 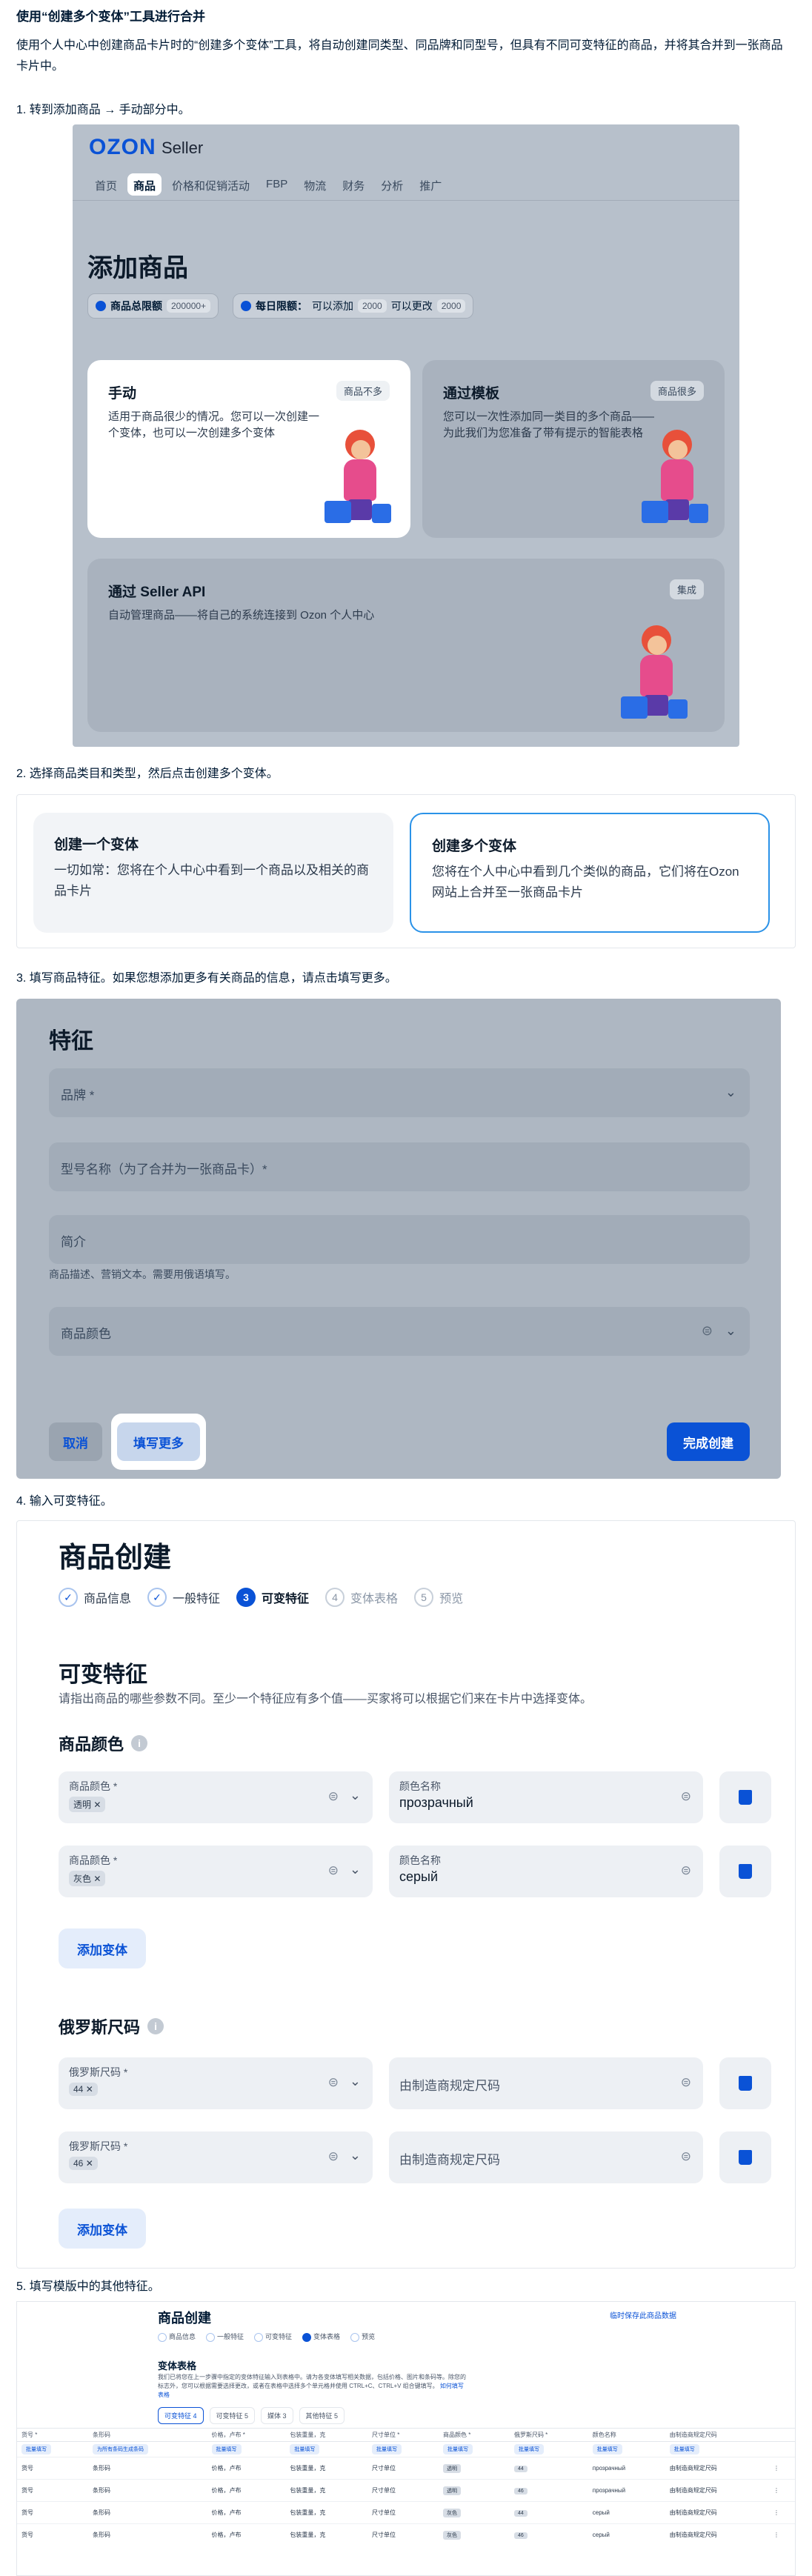 What do you see at coordinates (708, 1441) in the screenshot?
I see `finish-button: 完成创建` at bounding box center [708, 1441].